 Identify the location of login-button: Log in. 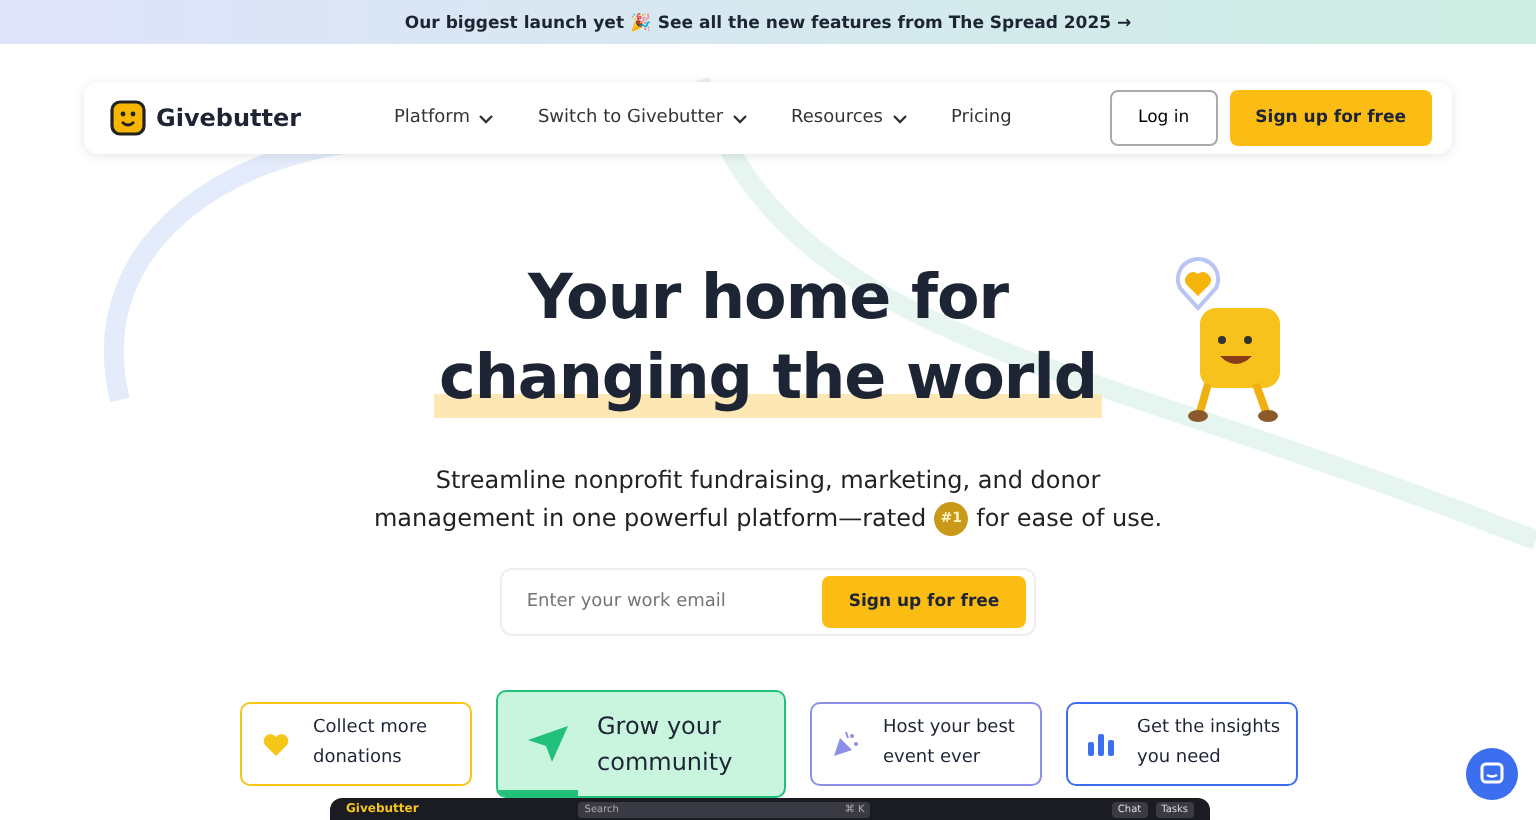
(1164, 118).